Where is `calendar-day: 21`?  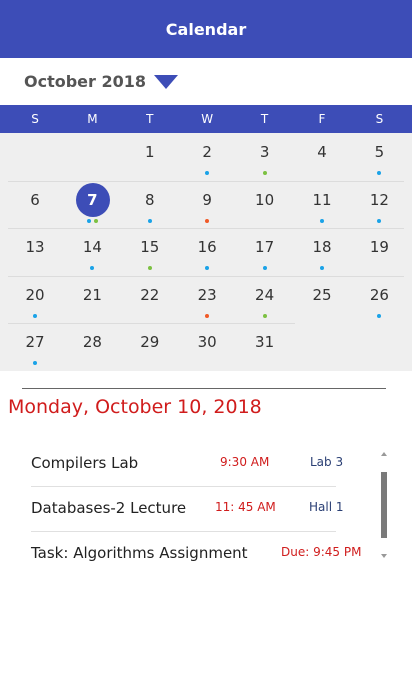 calendar-day: 21 is located at coordinates (92, 298).